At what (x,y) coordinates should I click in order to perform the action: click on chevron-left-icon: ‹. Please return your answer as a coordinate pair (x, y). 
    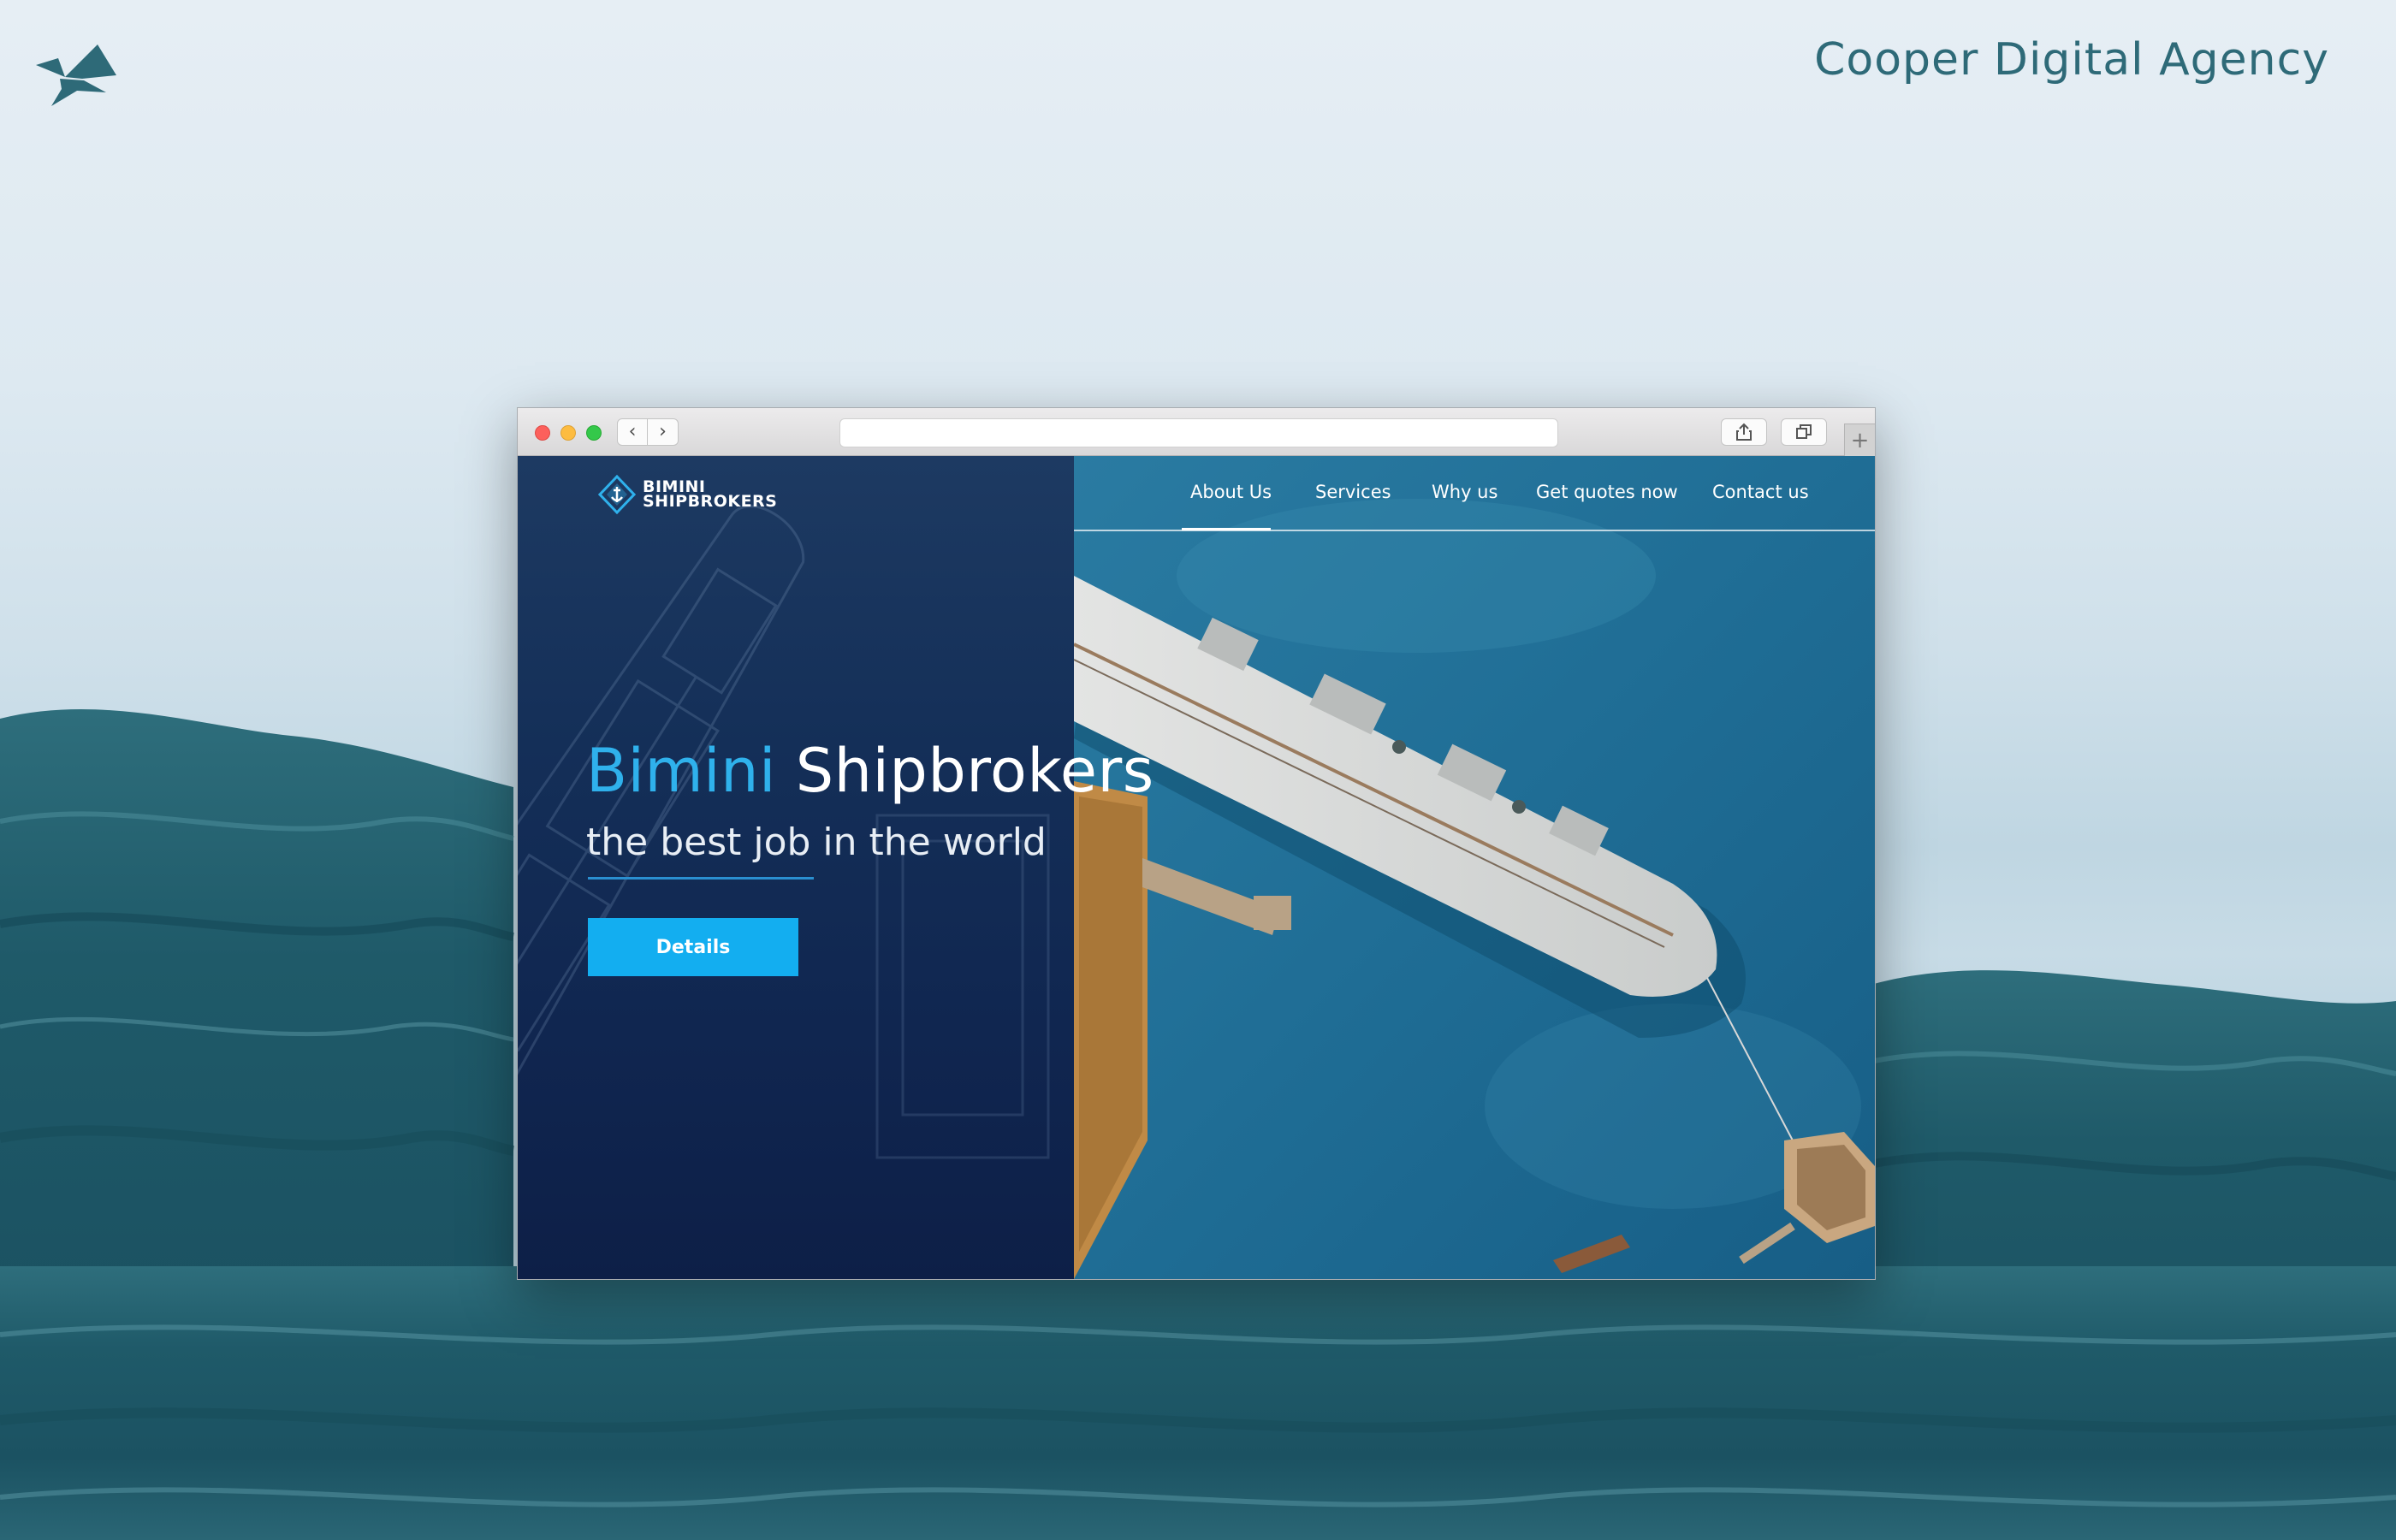
    Looking at the image, I should click on (633, 431).